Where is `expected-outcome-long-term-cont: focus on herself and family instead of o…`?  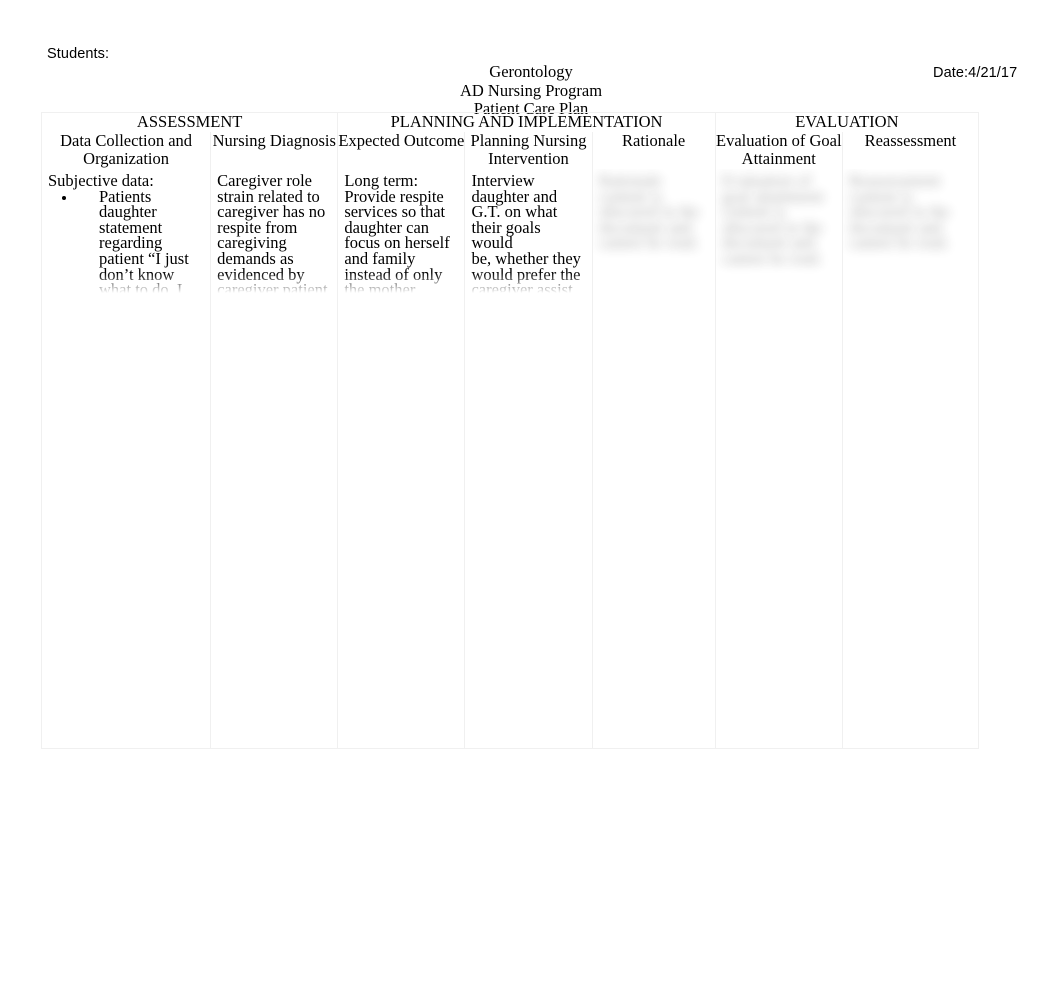 expected-outcome-long-term-cont: focus on herself and family instead of o… is located at coordinates (397, 264).